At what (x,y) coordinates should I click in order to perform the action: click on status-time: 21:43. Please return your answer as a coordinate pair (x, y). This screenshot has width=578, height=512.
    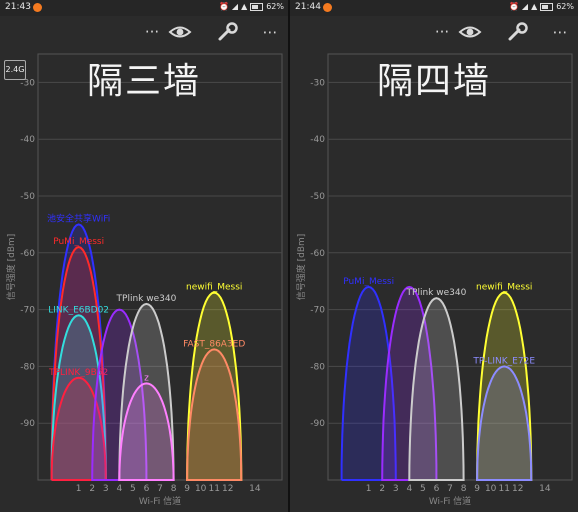
    Looking at the image, I should click on (18, 7).